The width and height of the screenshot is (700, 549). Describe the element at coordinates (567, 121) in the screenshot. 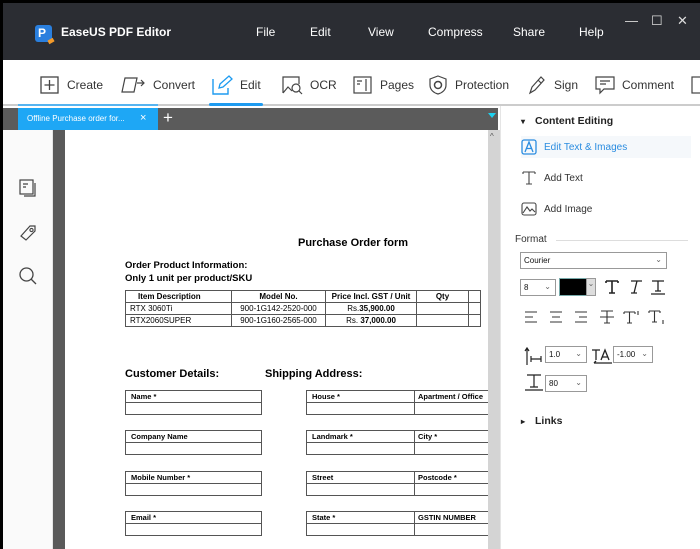

I see `content-editing-header: ▾ Content Editing` at that location.